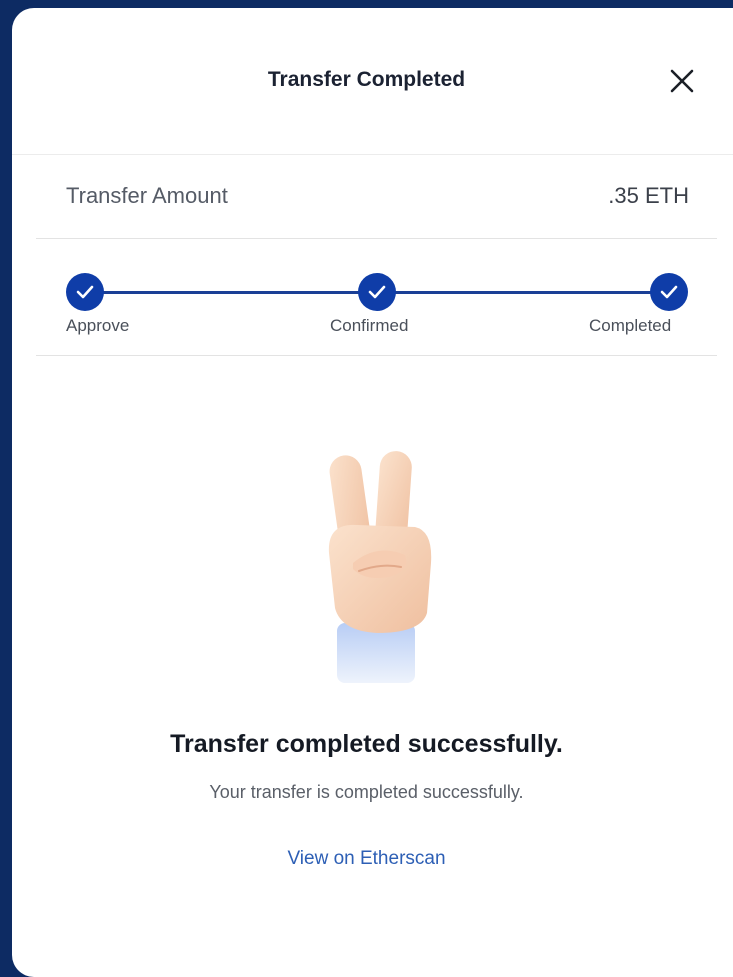  Describe the element at coordinates (669, 292) in the screenshot. I see `step-completed-check-icon` at that location.